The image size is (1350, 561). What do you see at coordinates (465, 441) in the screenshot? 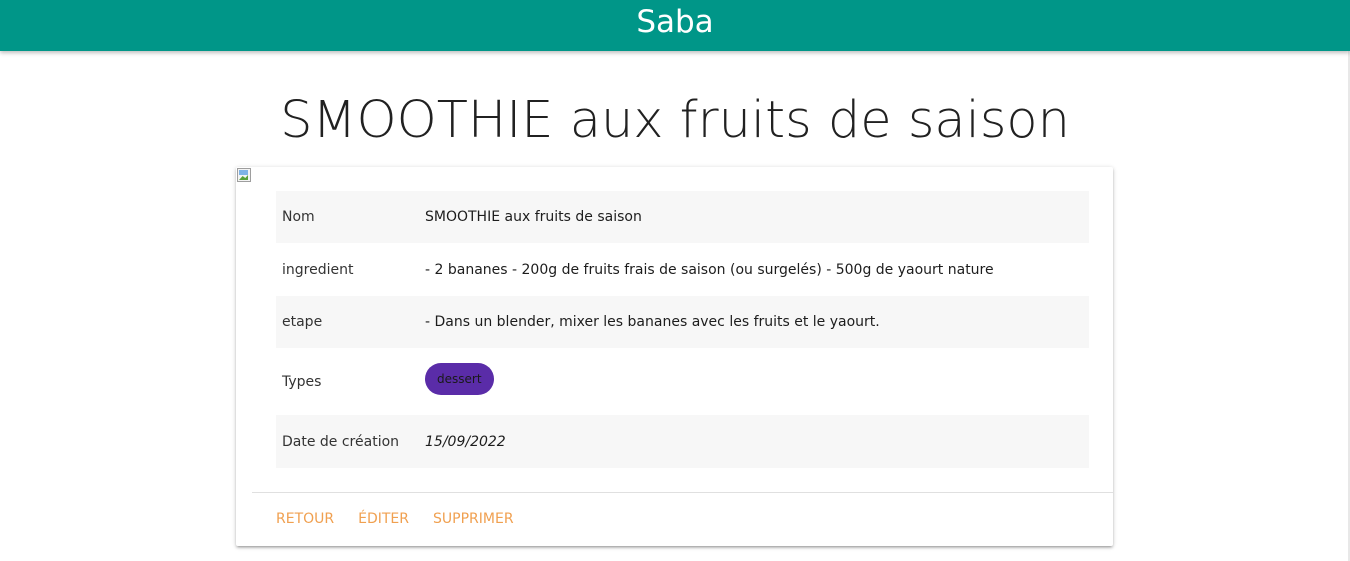
I see `detail-value: 15/09/2022` at bounding box center [465, 441].